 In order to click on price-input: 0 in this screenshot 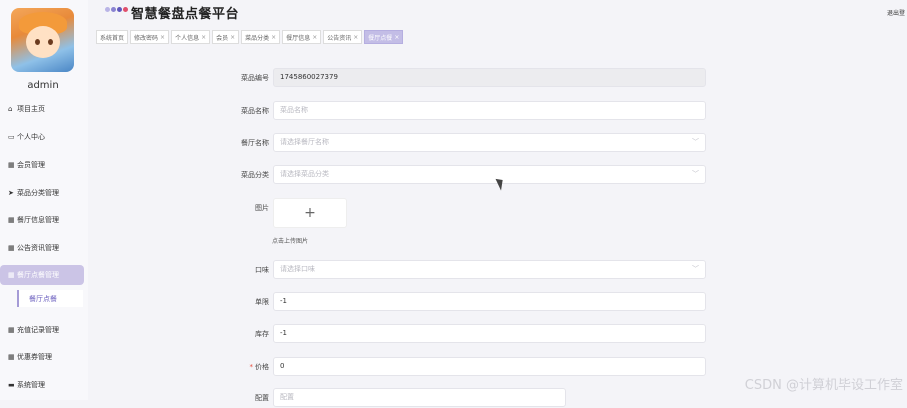, I will do `click(489, 366)`.